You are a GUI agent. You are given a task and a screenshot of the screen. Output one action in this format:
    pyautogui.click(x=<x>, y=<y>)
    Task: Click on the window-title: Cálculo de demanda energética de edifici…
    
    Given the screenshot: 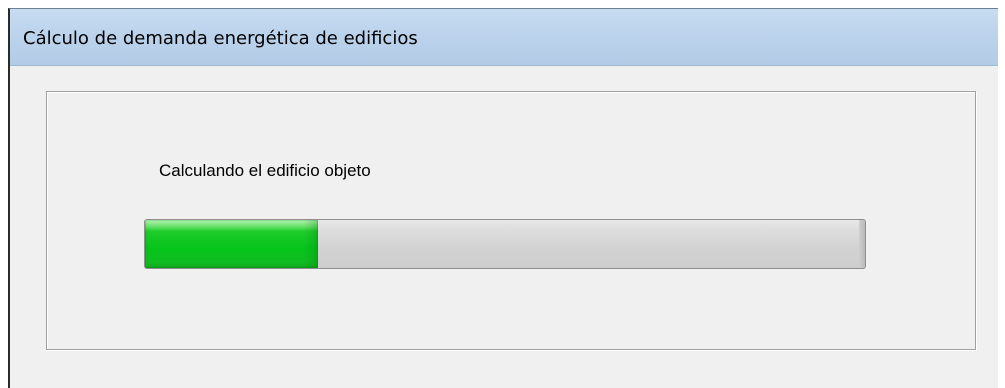 What is the action you would take?
    pyautogui.click(x=220, y=38)
    